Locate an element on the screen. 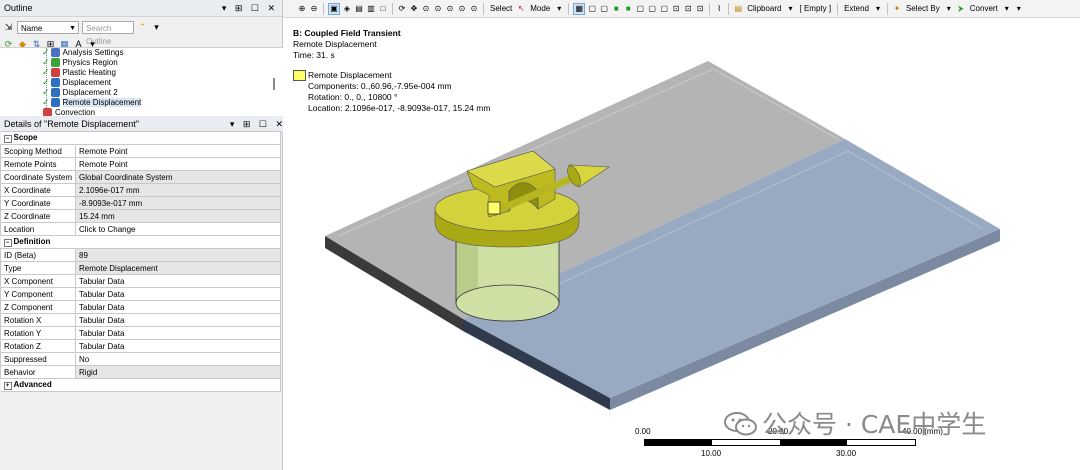 The image size is (1080, 470). zoom-in-icon: ⊕ is located at coordinates (302, 9).